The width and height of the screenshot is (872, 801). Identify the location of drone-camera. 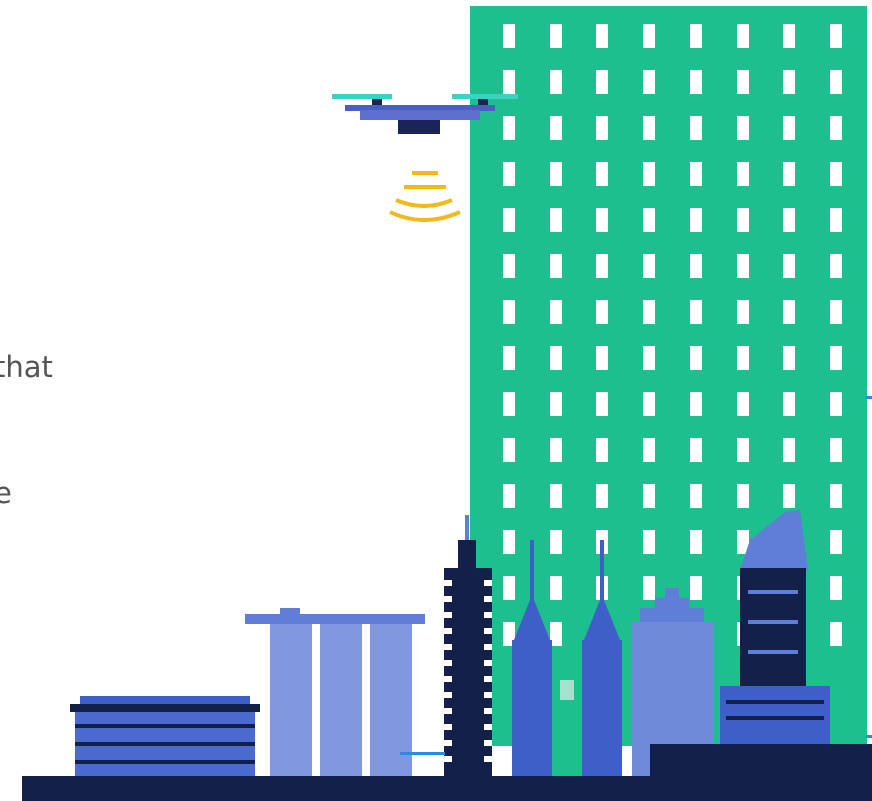
(419, 127).